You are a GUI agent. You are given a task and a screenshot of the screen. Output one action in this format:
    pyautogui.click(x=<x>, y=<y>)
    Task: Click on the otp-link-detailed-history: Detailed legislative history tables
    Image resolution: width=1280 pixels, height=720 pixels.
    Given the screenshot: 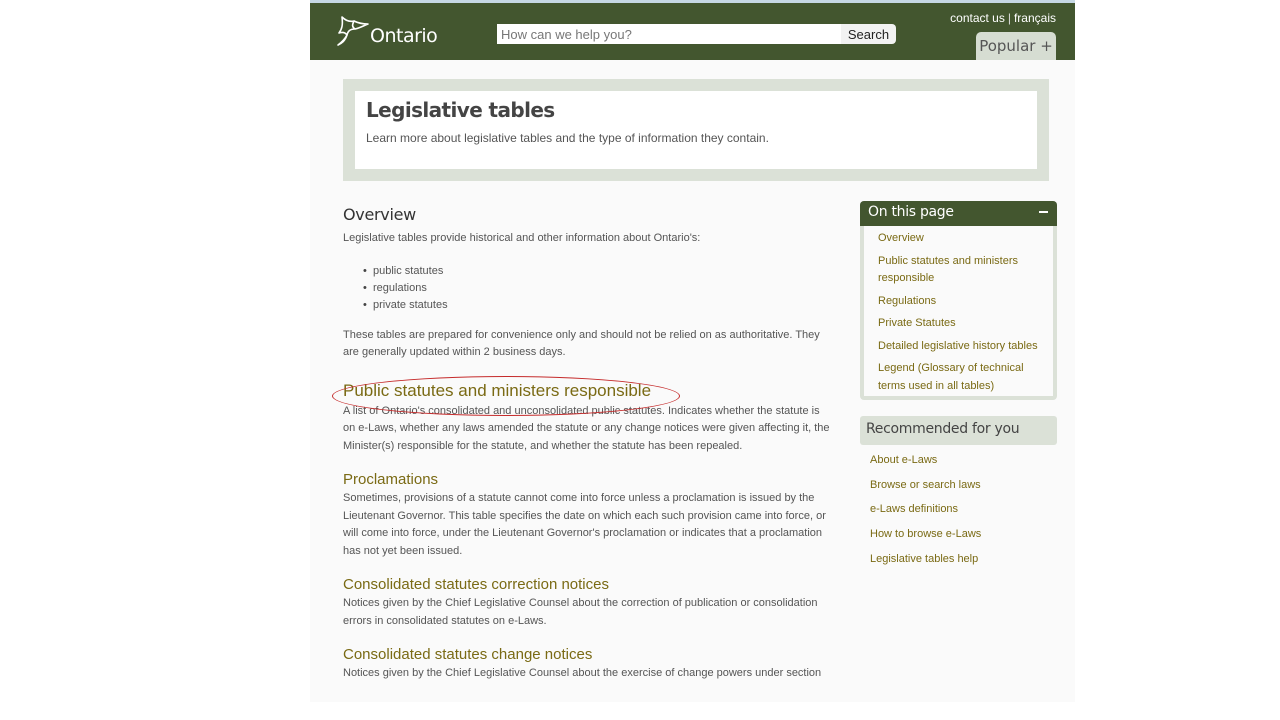 What is the action you would take?
    pyautogui.click(x=961, y=347)
    